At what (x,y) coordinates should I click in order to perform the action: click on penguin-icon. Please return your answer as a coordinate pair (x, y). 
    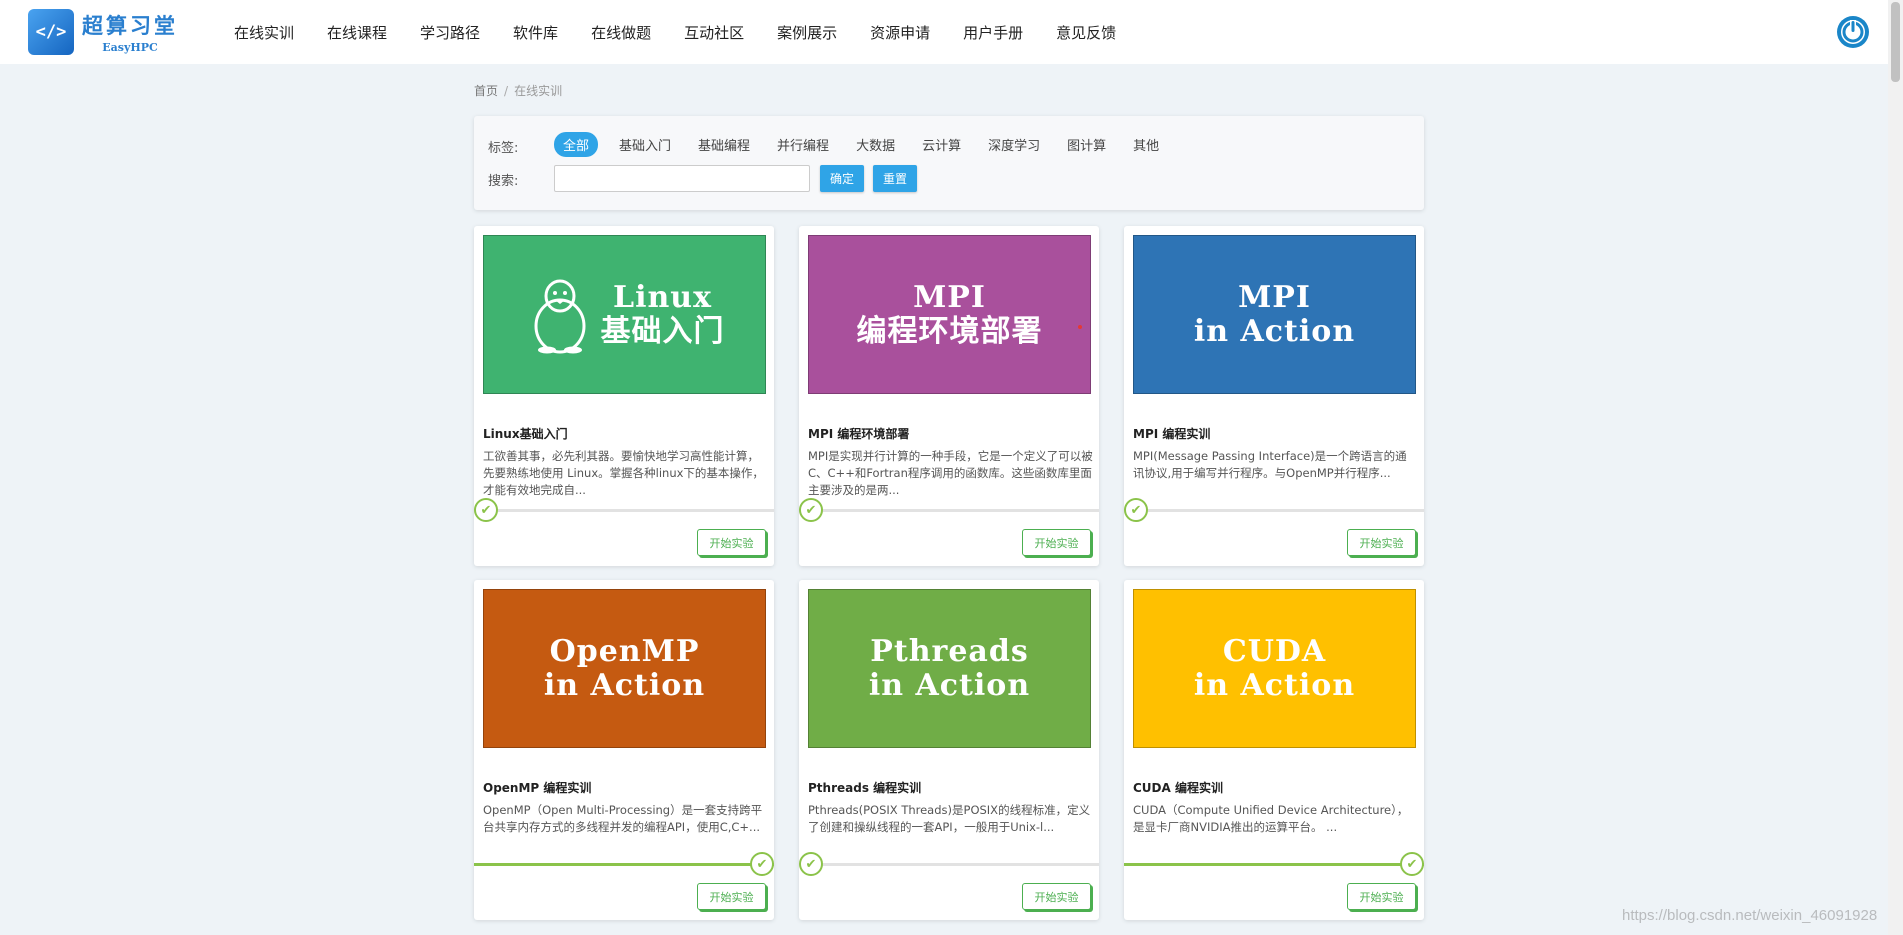
    Looking at the image, I should click on (559, 316).